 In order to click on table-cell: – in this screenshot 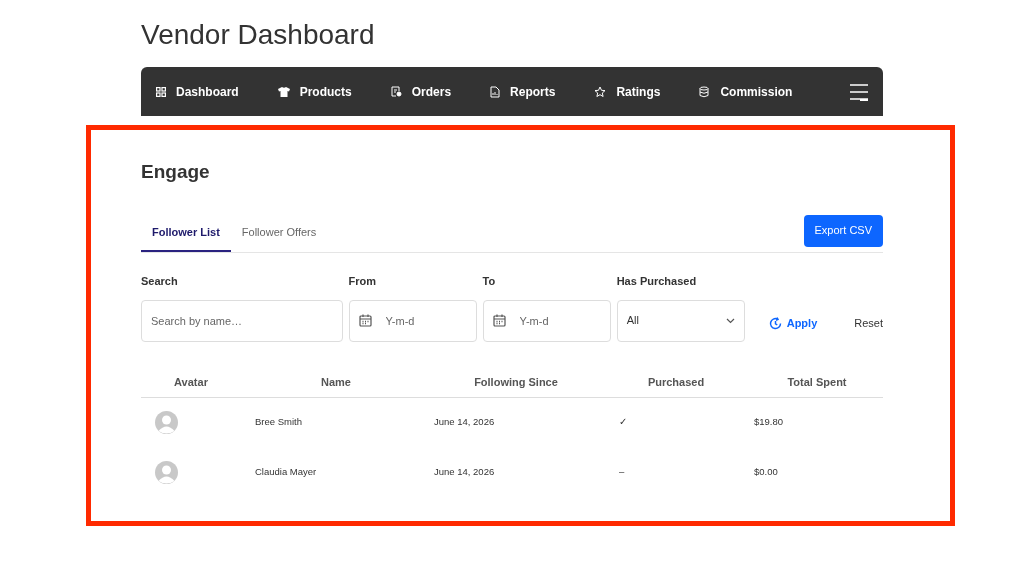, I will do `click(622, 472)`.